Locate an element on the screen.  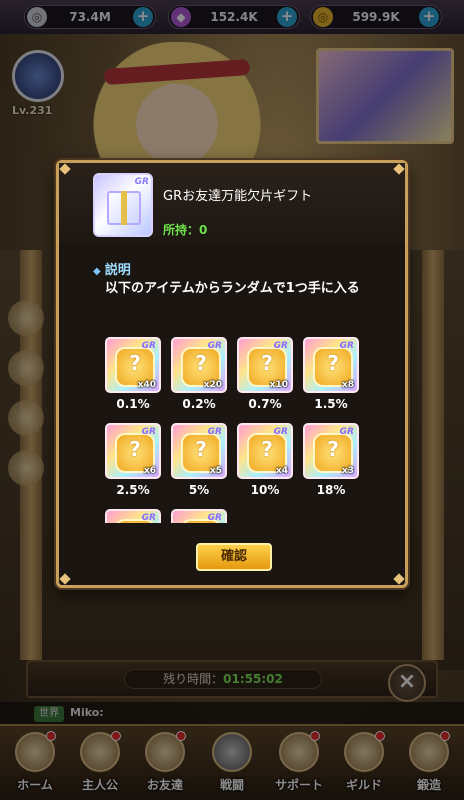
gift-icon is located at coordinates (124, 208).